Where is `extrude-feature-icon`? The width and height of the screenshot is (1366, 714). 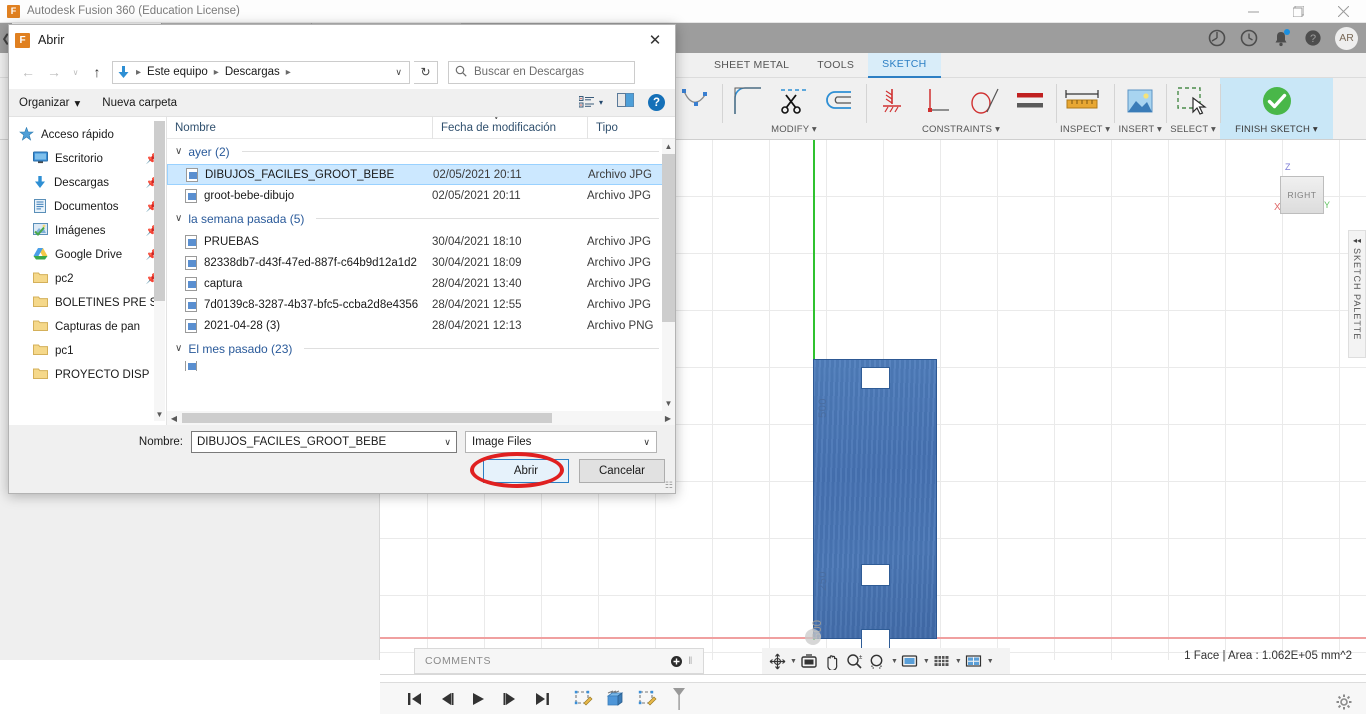 extrude-feature-icon is located at coordinates (614, 699).